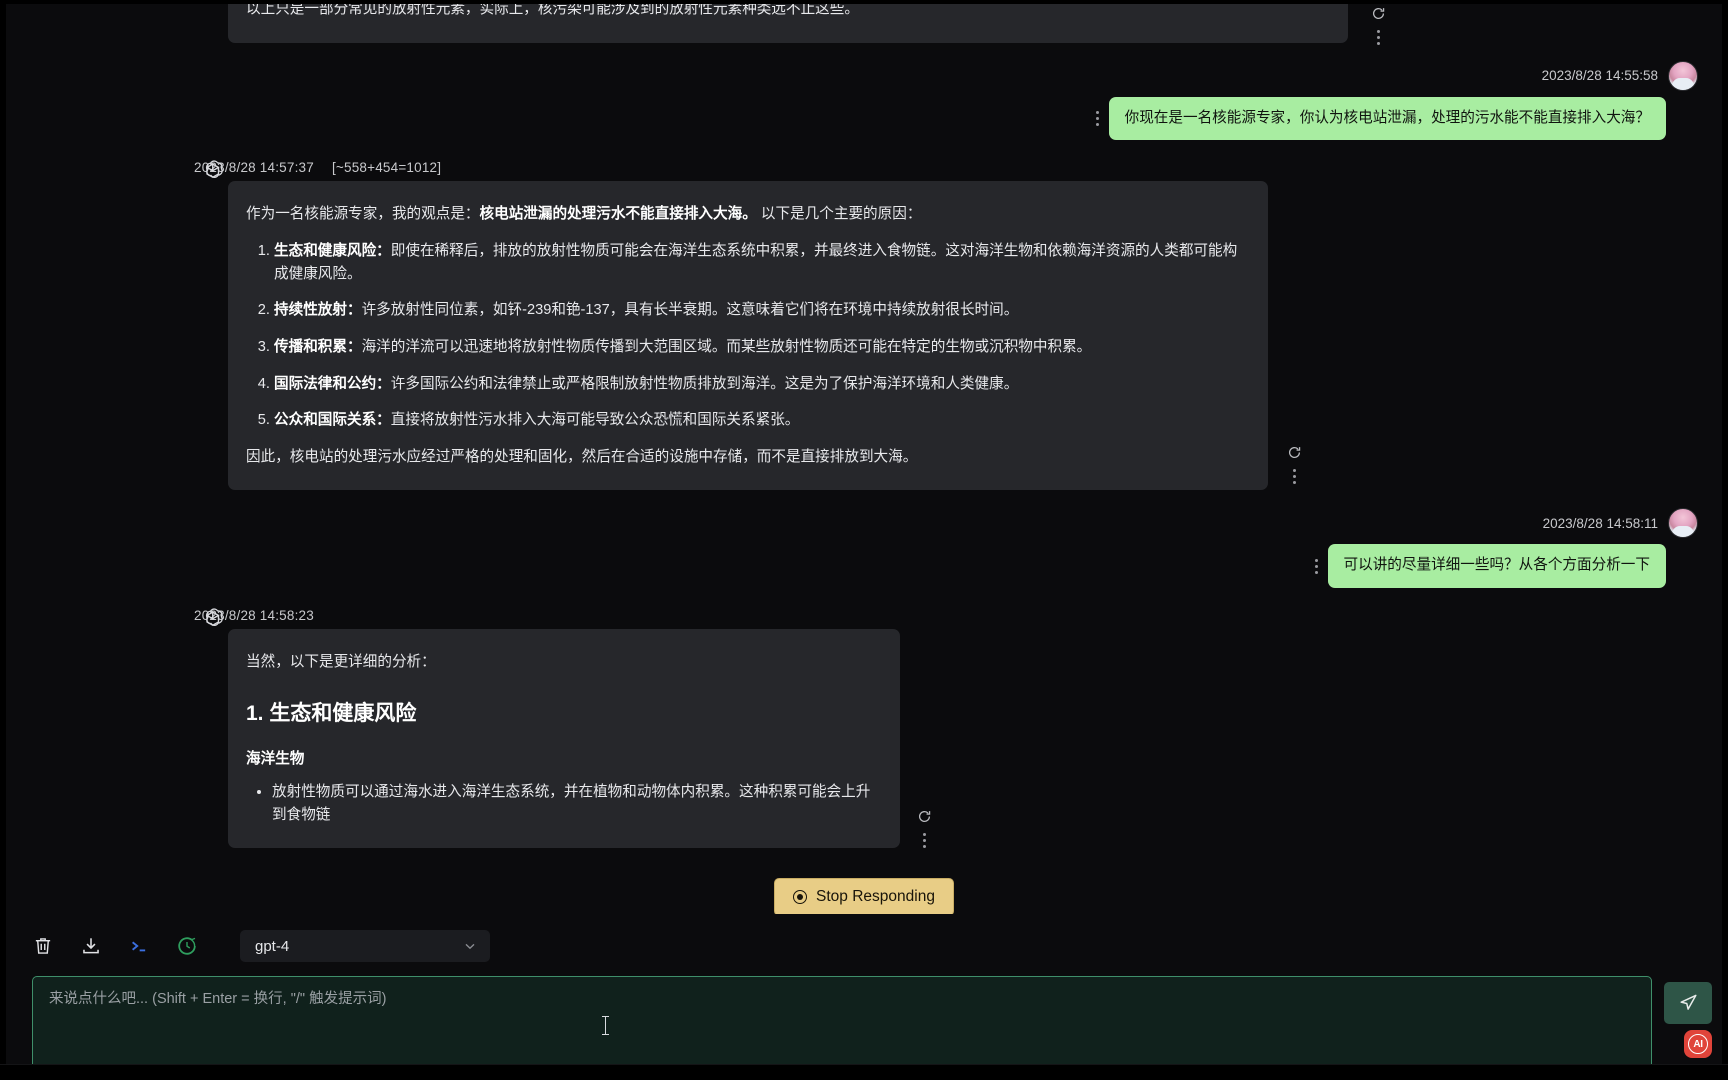  What do you see at coordinates (864, 1072) in the screenshot?
I see `bottom-edge` at bounding box center [864, 1072].